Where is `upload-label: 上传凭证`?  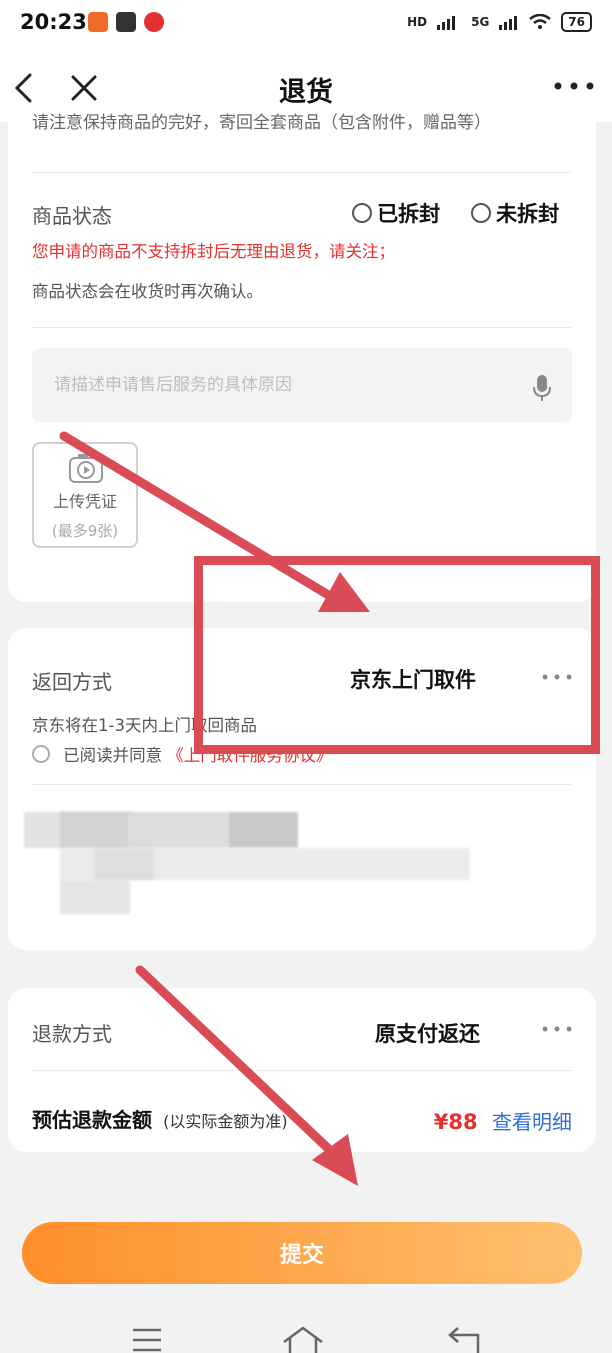 upload-label: 上传凭证 is located at coordinates (84, 501).